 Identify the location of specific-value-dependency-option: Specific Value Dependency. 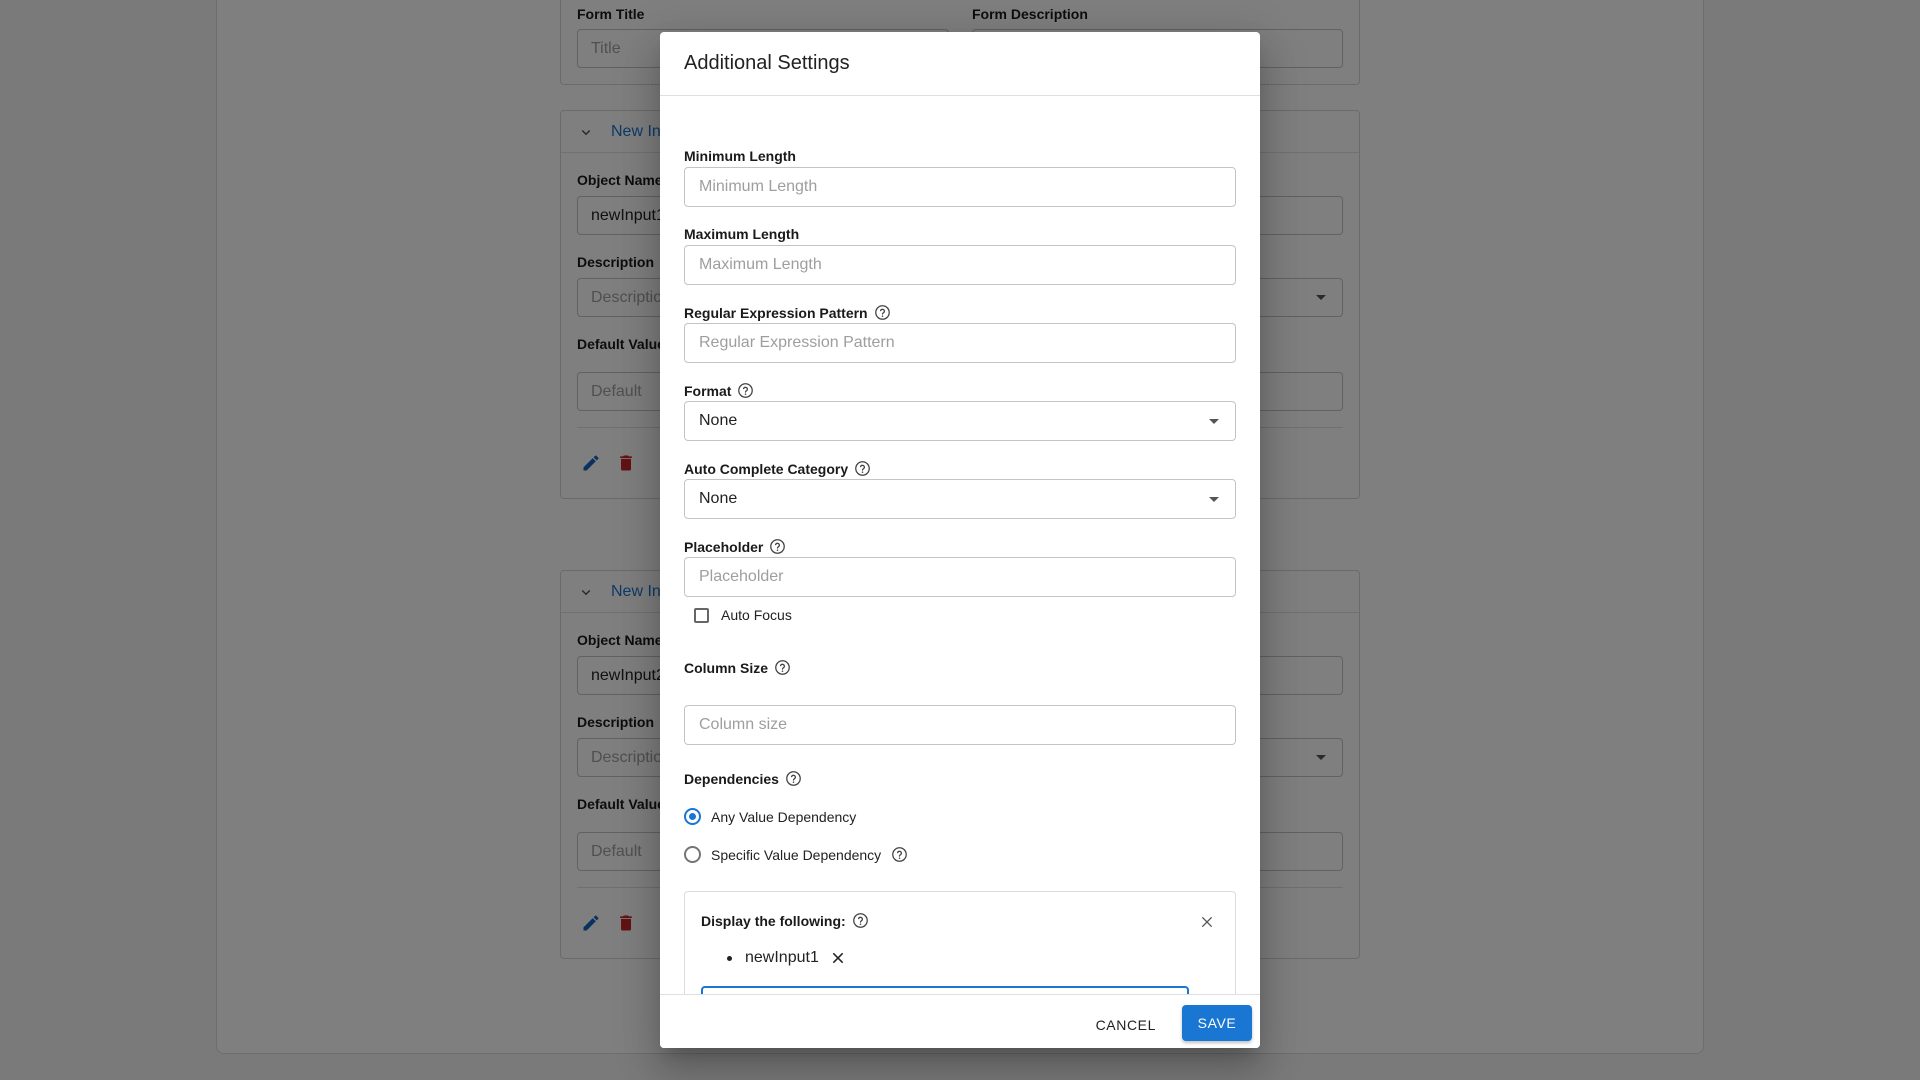
(796, 854).